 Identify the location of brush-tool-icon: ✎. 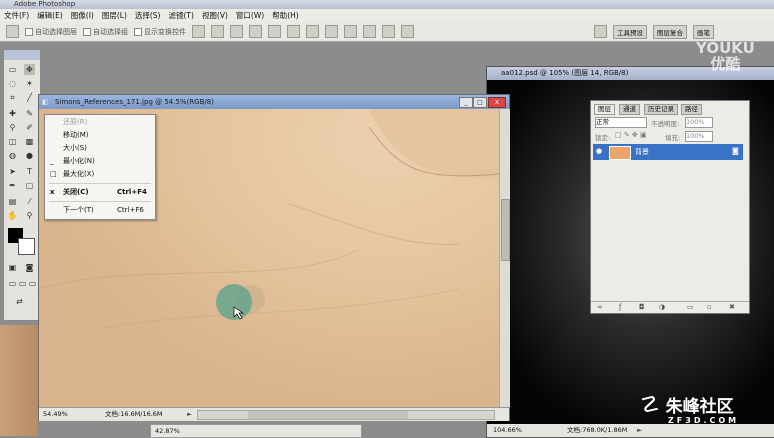
(29, 113).